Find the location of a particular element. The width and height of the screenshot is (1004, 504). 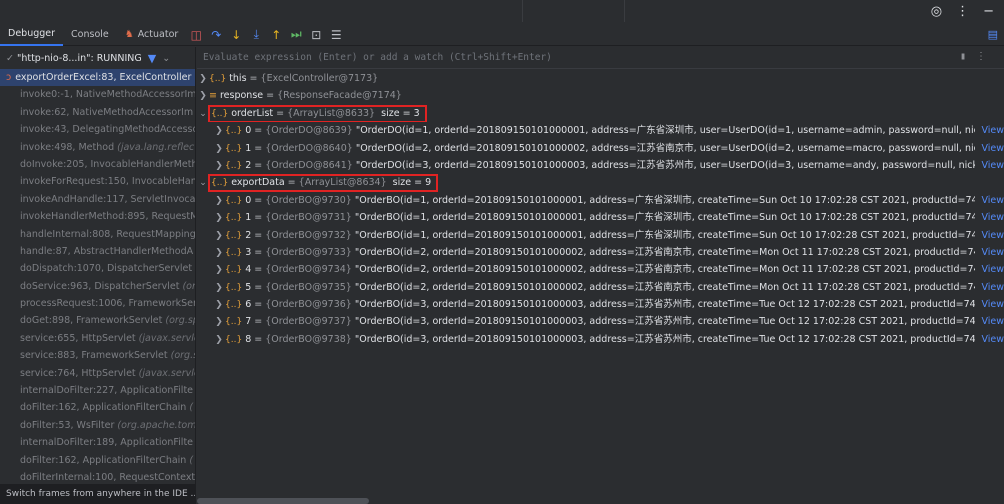

thread-selector: ✓ "http-nio-8...in": RUNNING ▼ ⌄ is located at coordinates (97, 58).